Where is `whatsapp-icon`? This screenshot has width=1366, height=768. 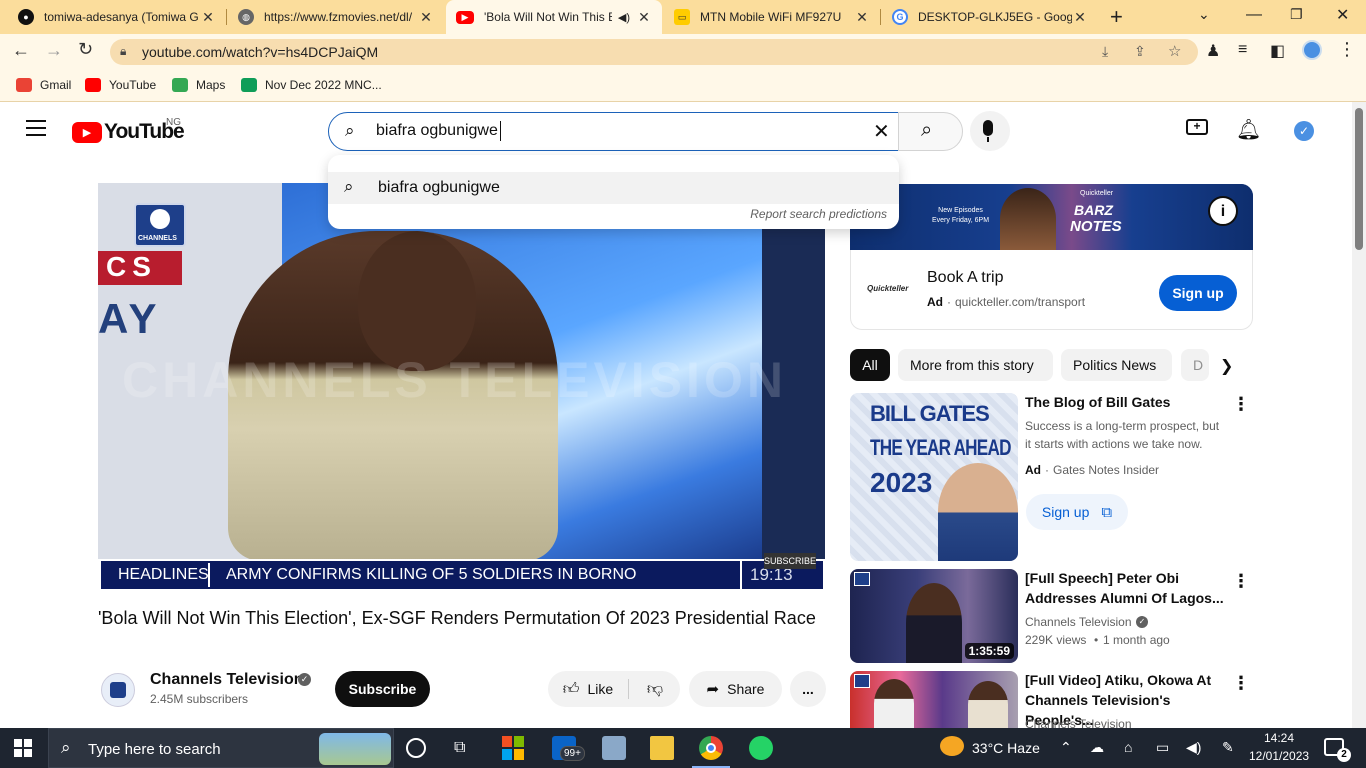 whatsapp-icon is located at coordinates (761, 748).